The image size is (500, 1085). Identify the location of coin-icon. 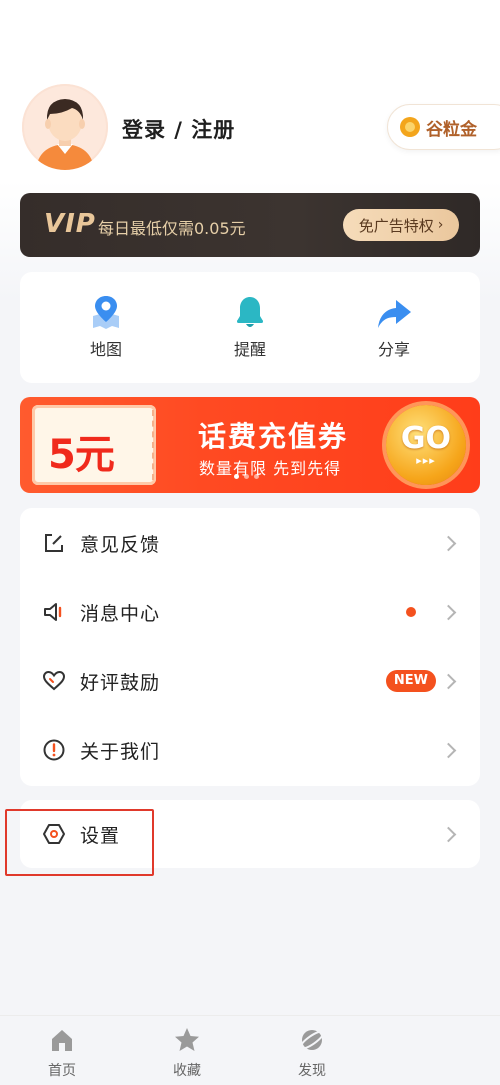
(410, 127).